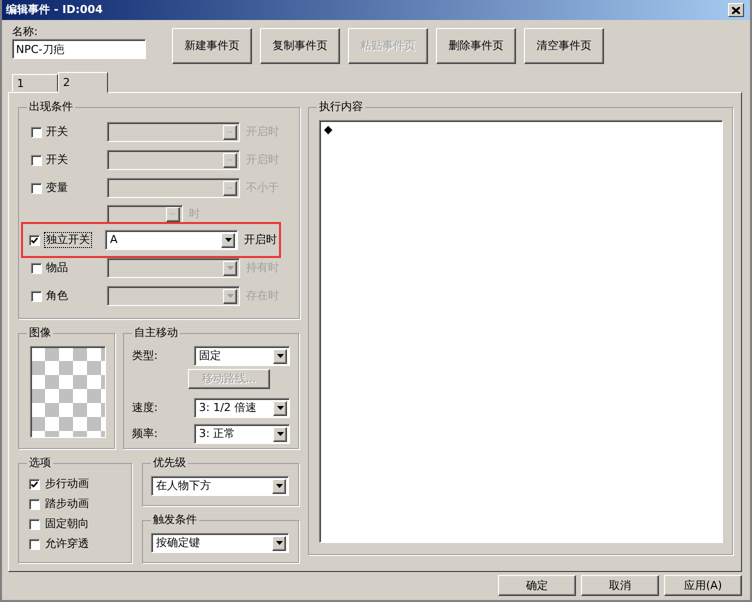 The width and height of the screenshot is (752, 602). I want to click on group-title: 执行内容, so click(341, 107).